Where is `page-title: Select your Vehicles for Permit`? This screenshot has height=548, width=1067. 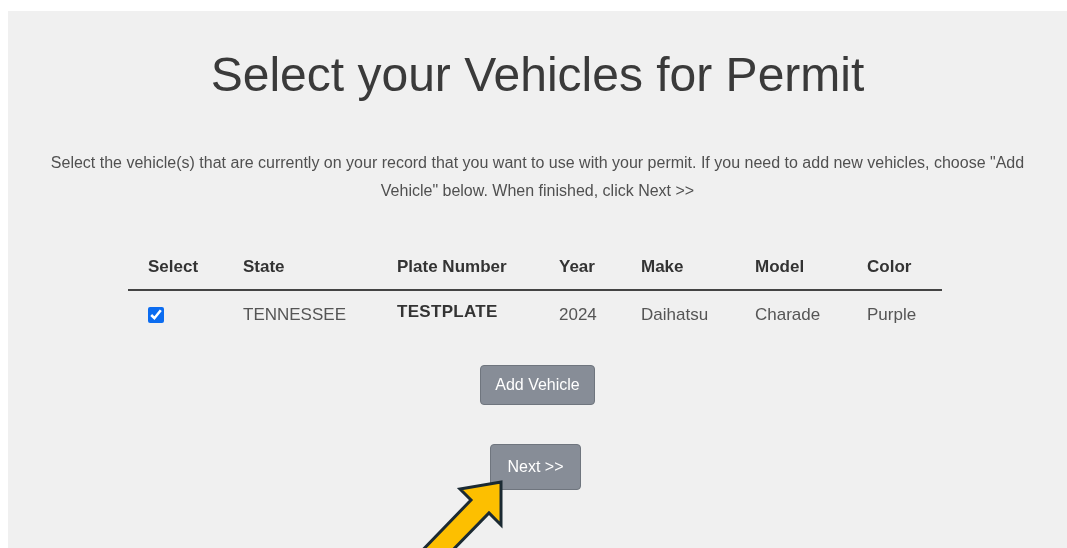
page-title: Select your Vehicles for Permit is located at coordinates (537, 75).